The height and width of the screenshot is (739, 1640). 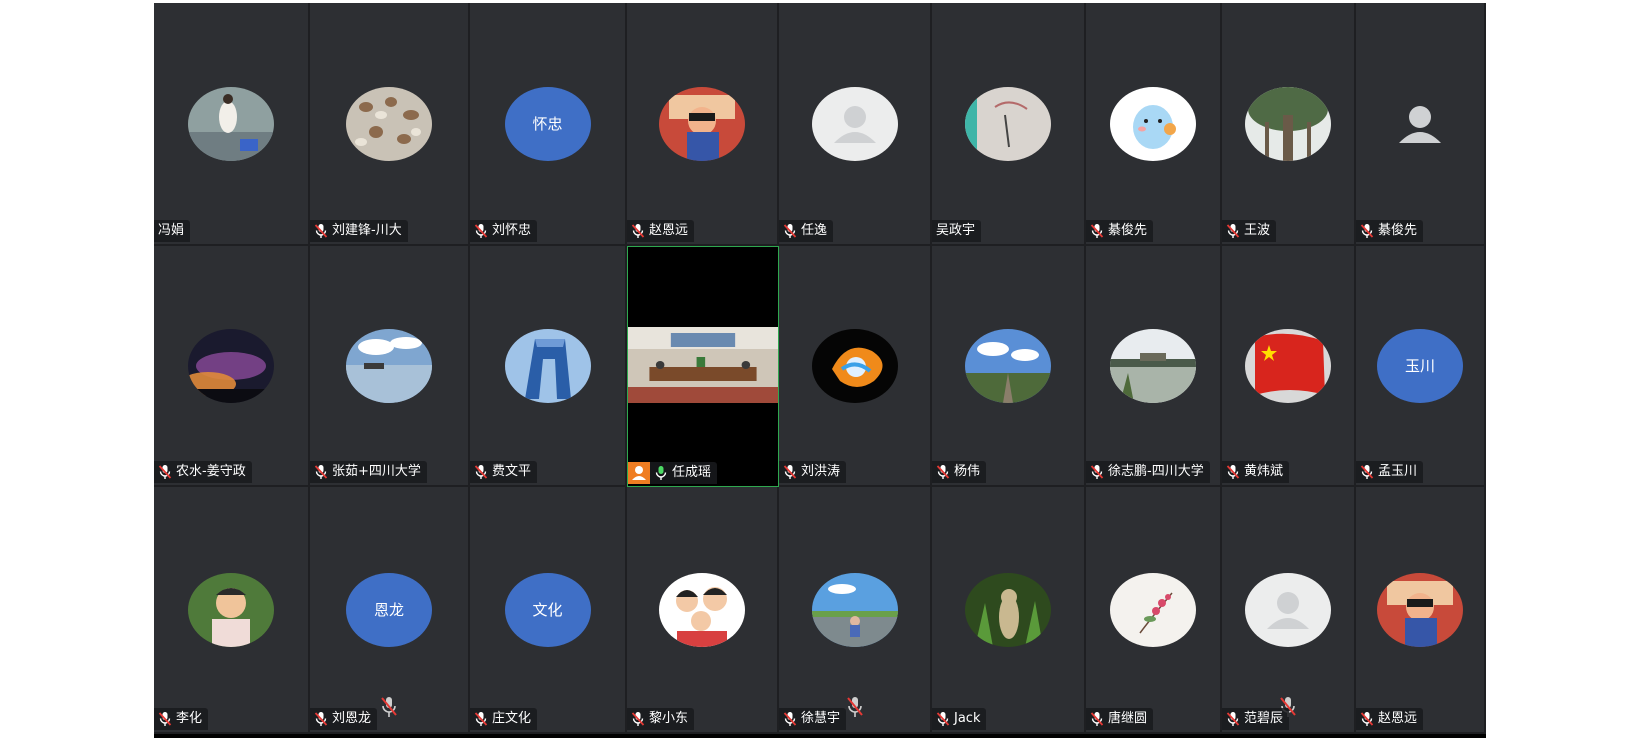 What do you see at coordinates (1154, 610) in the screenshot?
I see `participant-tile: 唐继圆` at bounding box center [1154, 610].